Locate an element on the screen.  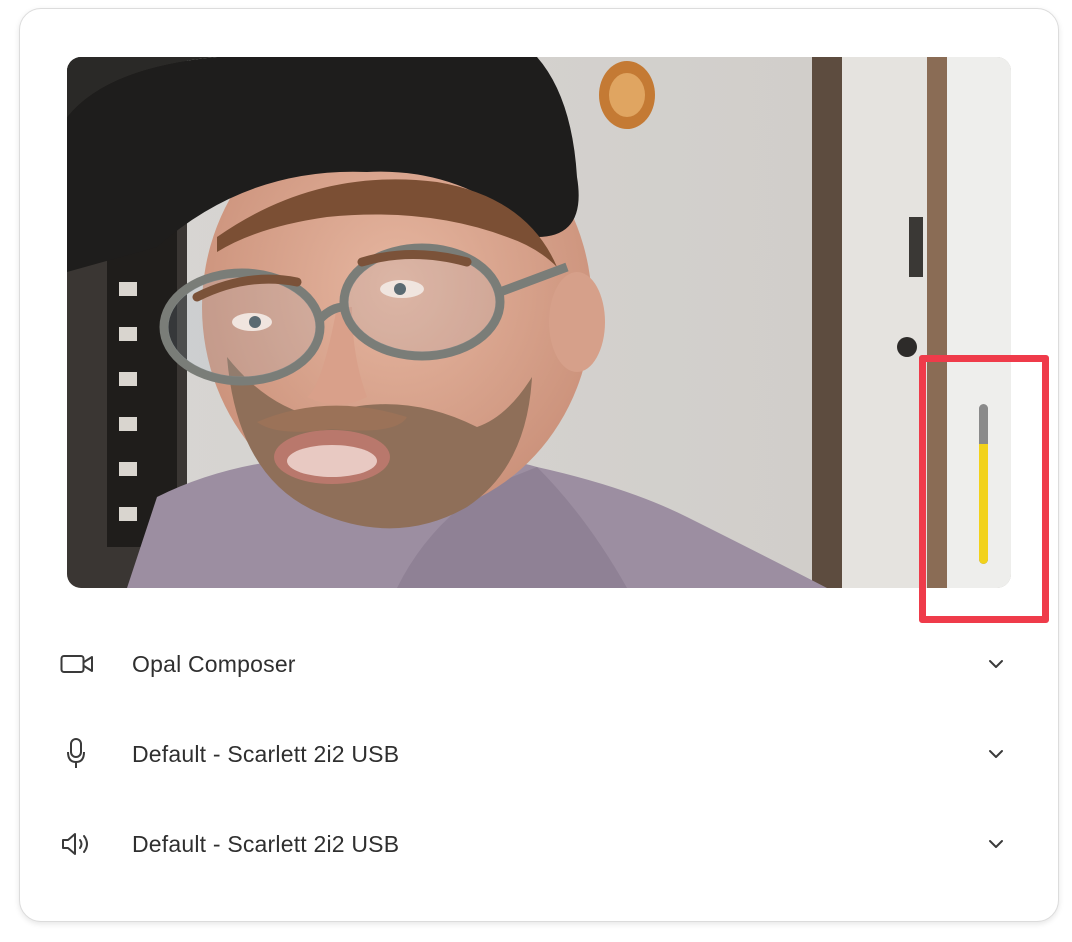
speaker-select: Default - Scarlett 2i2 USB is located at coordinates (540, 844).